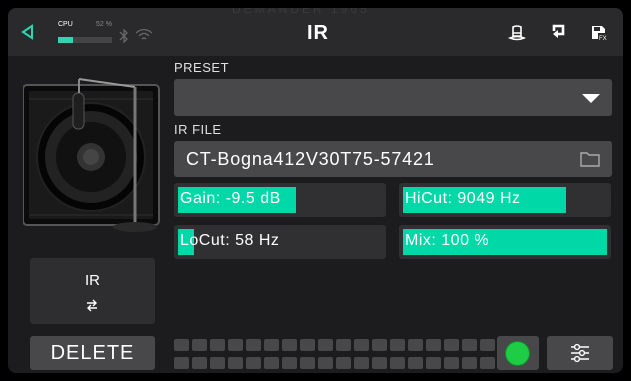 This screenshot has height=381, width=631. What do you see at coordinates (85, 40) in the screenshot?
I see `cpu-meter` at bounding box center [85, 40].